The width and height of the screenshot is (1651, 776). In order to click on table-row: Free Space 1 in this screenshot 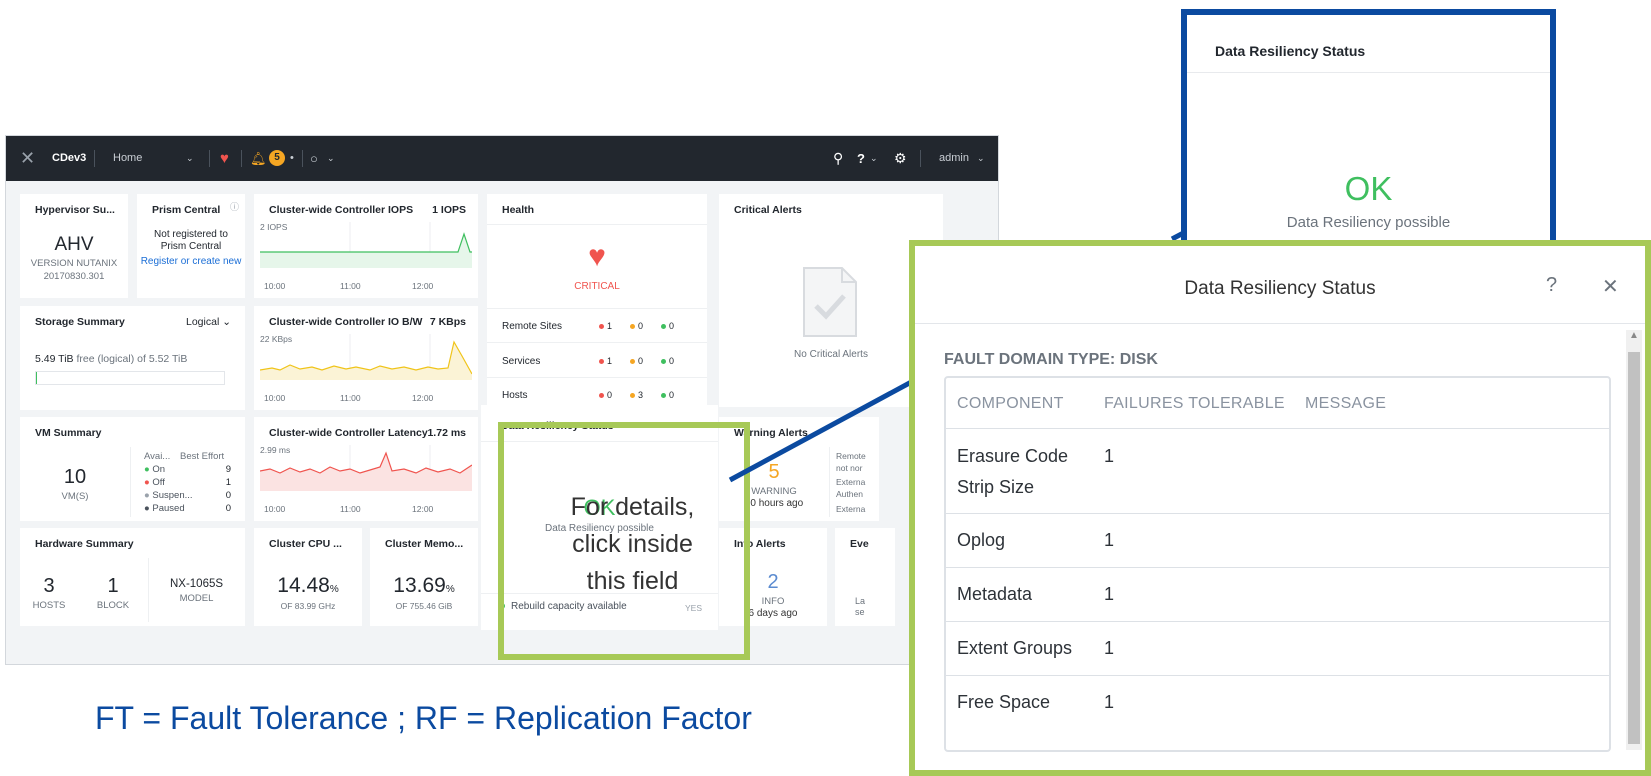, I will do `click(1277, 702)`.